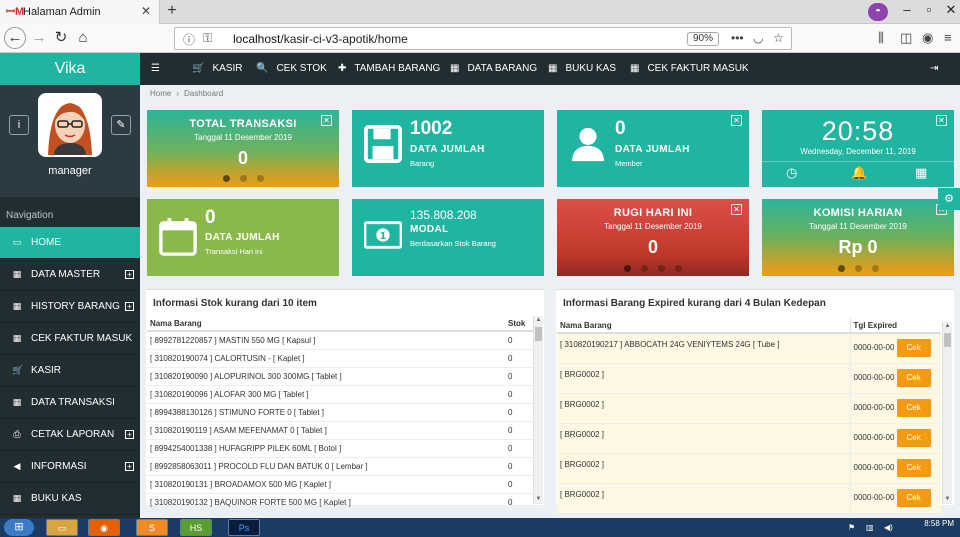 This screenshot has width=960, height=537. I want to click on column-header: Stok, so click(519, 324).